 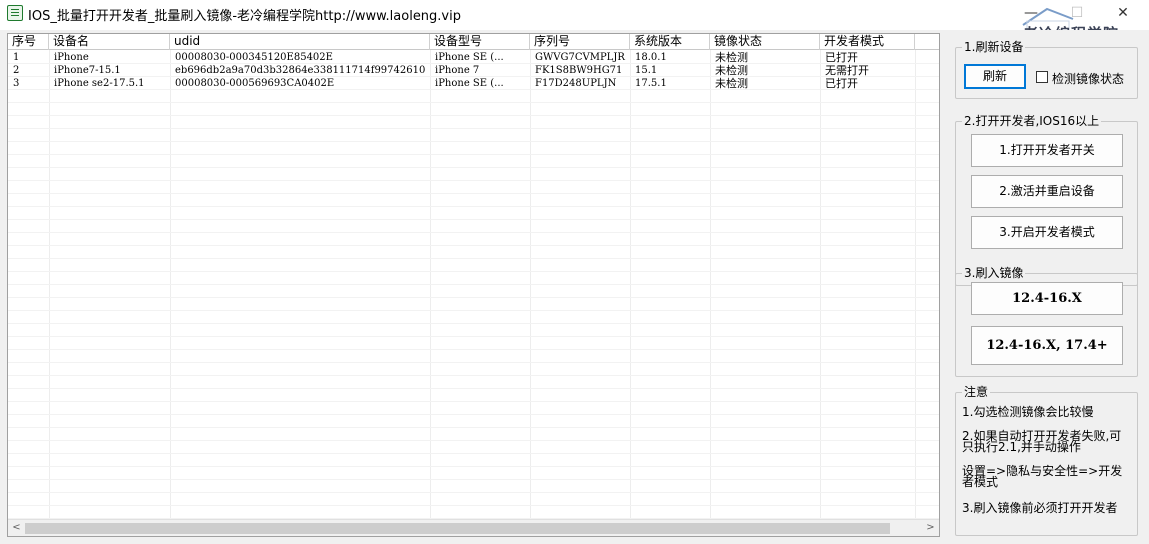 I want to click on flash-image-12-16-button: 12.4-16.X, so click(x=1047, y=298).